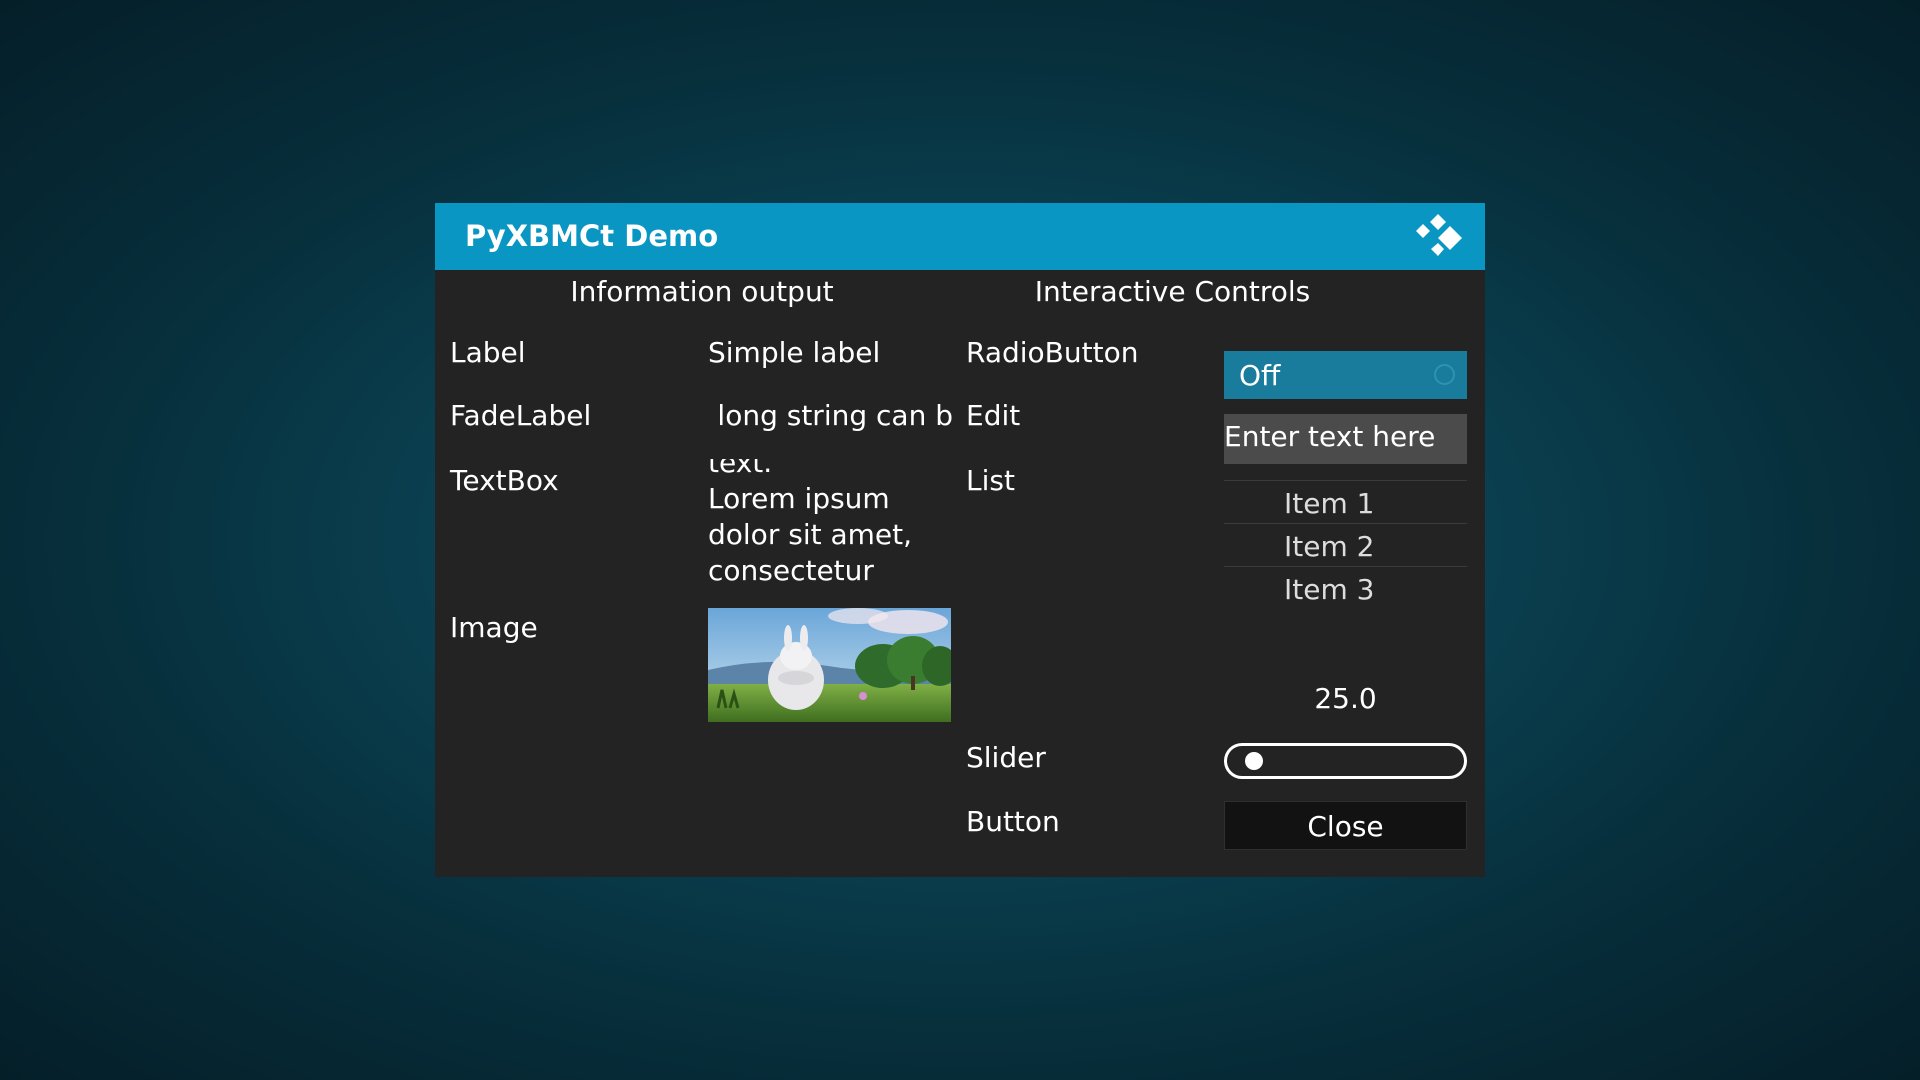 The height and width of the screenshot is (1080, 1920). What do you see at coordinates (1052, 352) in the screenshot?
I see `radiobutton-row-name: RadioButton` at bounding box center [1052, 352].